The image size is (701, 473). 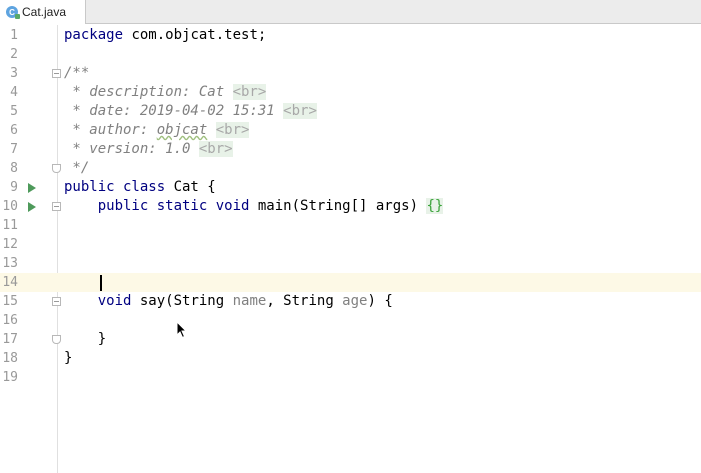 What do you see at coordinates (177, 206) in the screenshot?
I see `code-token: public static void` at bounding box center [177, 206].